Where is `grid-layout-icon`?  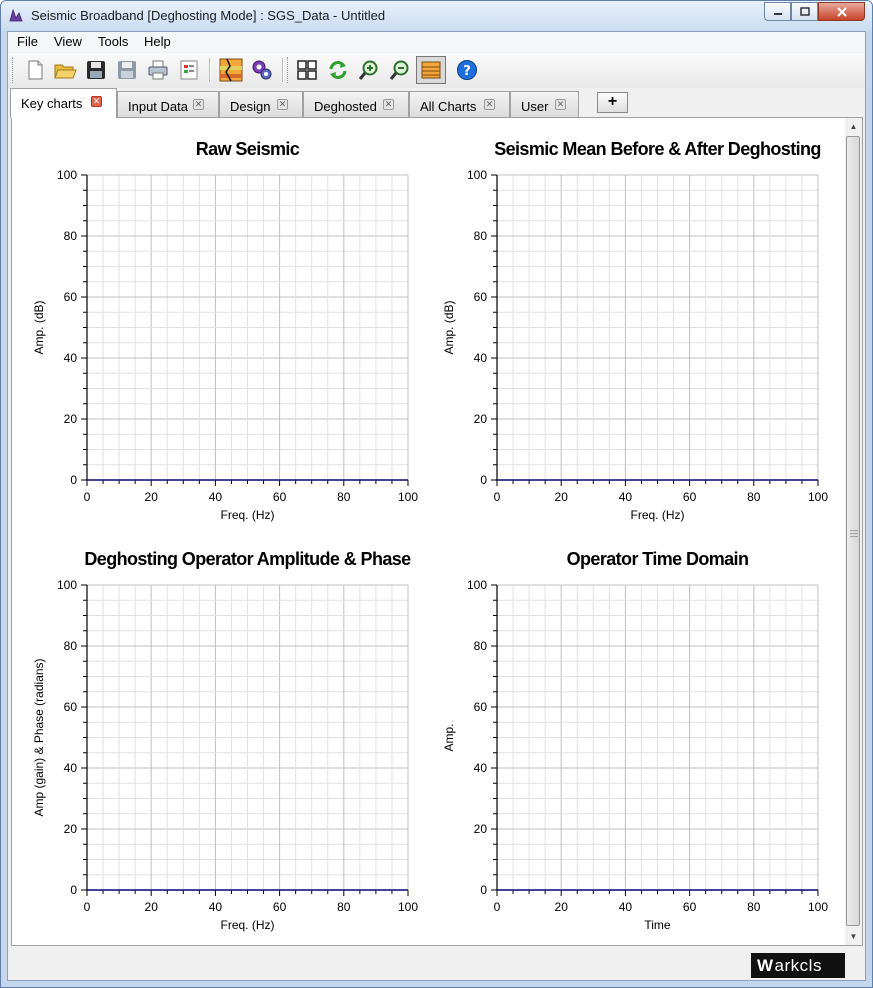 grid-layout-icon is located at coordinates (307, 70).